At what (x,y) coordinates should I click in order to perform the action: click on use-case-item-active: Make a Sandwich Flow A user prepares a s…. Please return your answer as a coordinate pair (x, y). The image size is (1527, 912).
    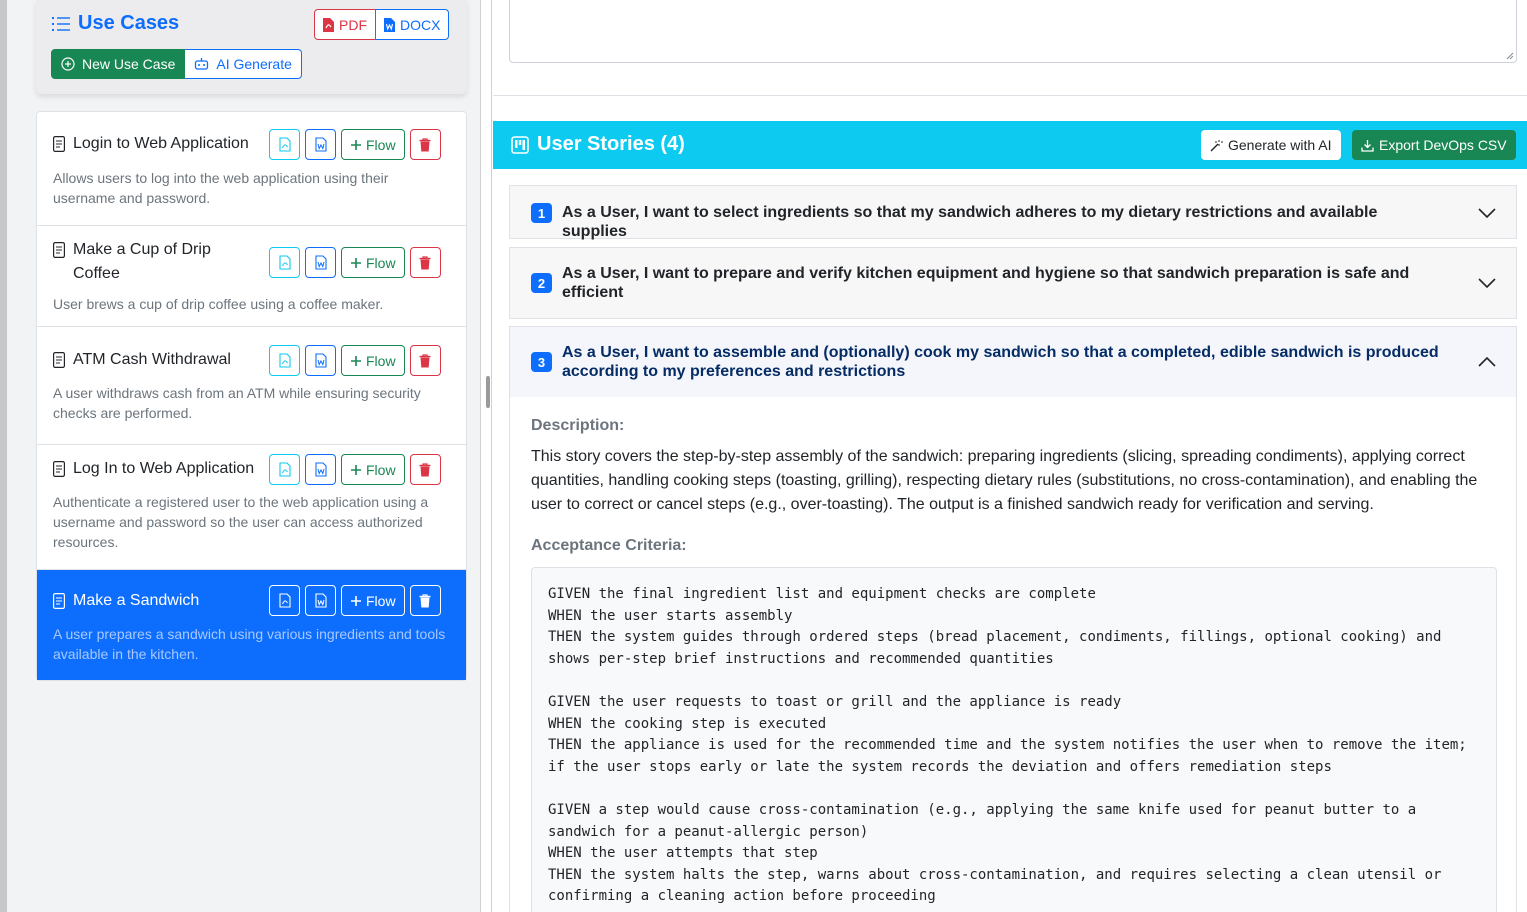
    Looking at the image, I should click on (251, 625).